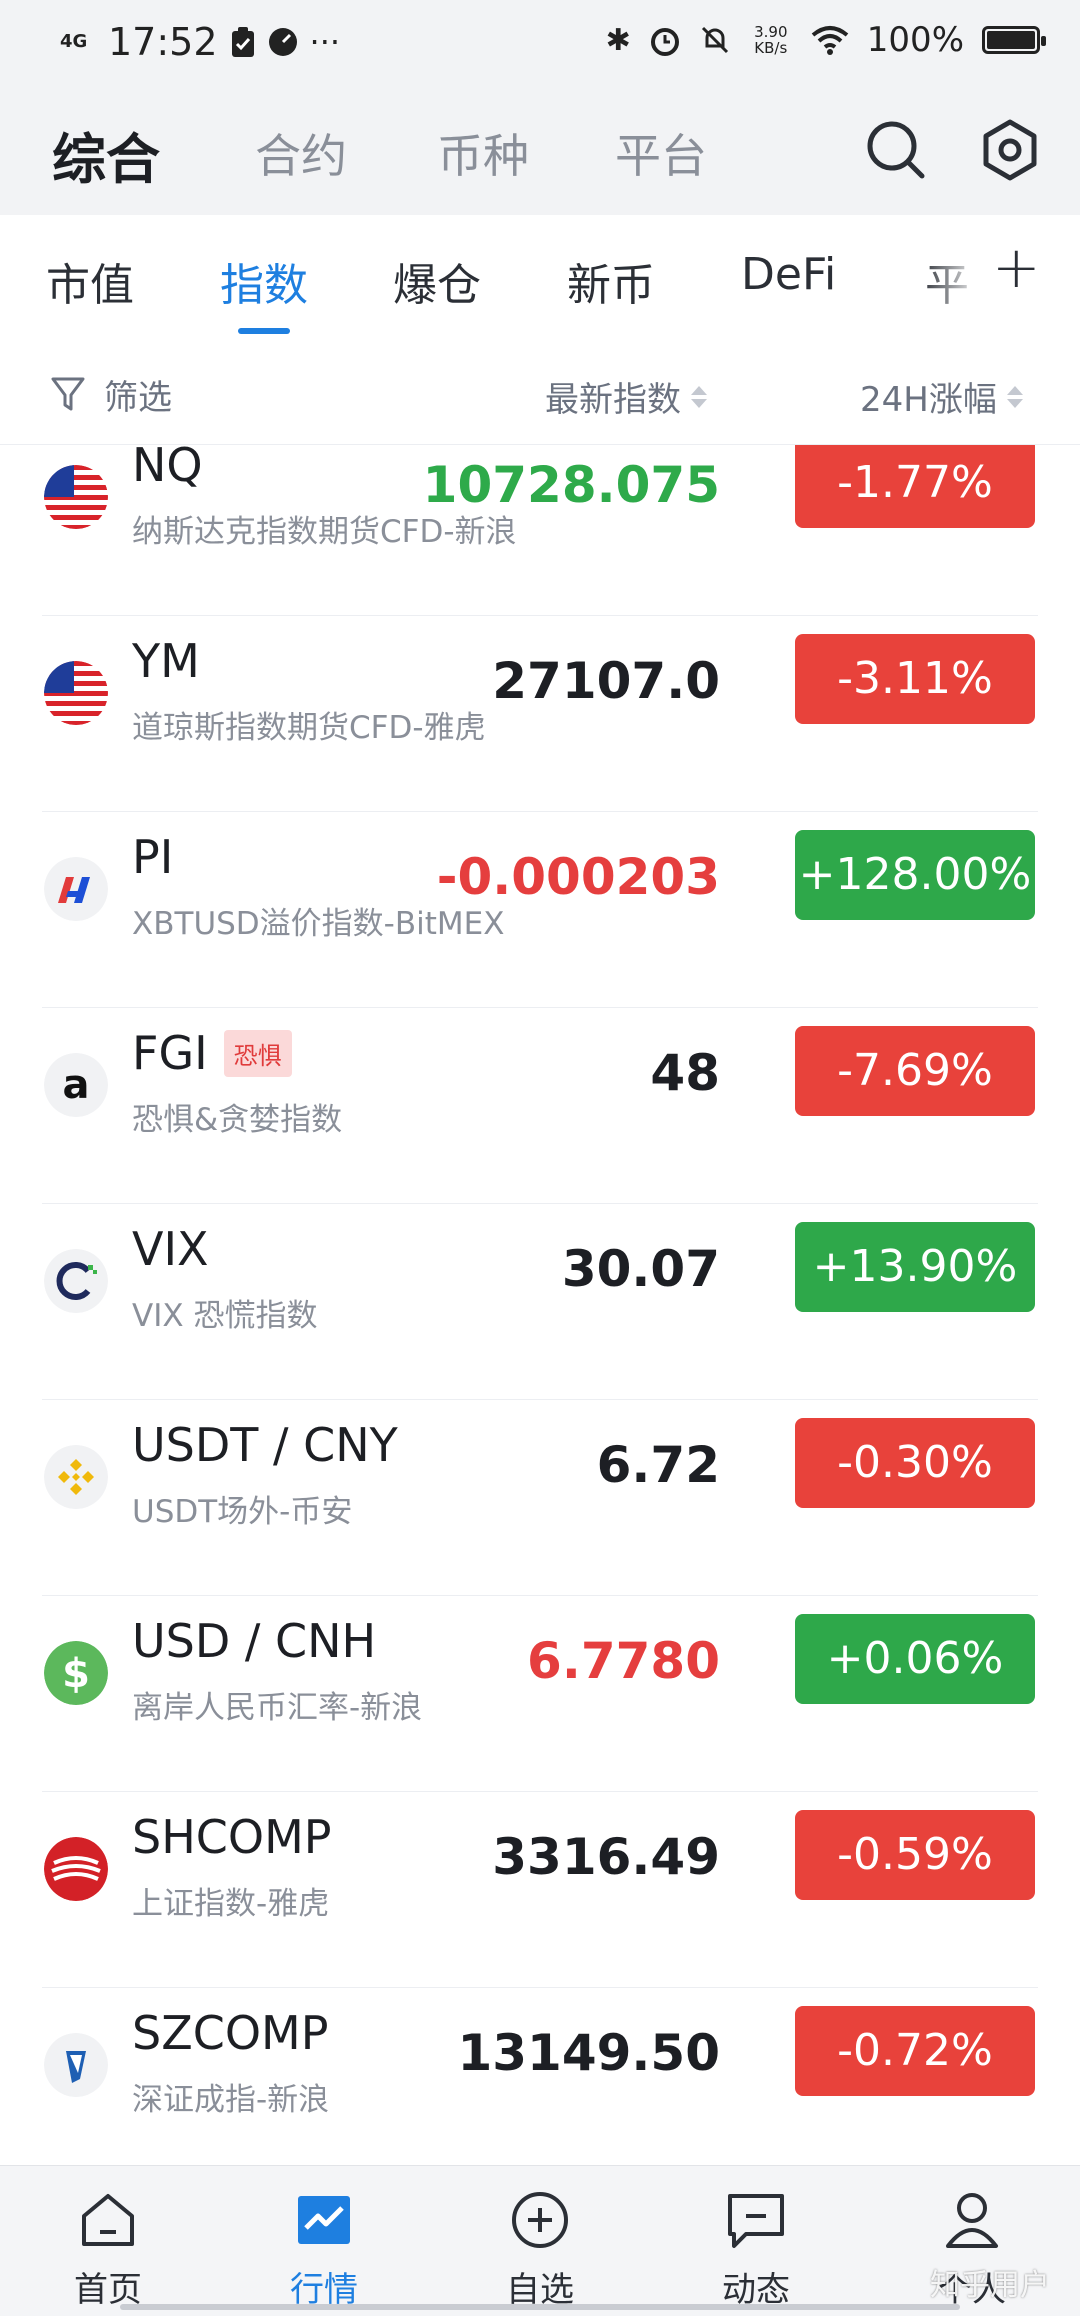  What do you see at coordinates (231, 2100) in the screenshot?
I see `description: 深证成指-新浪` at bounding box center [231, 2100].